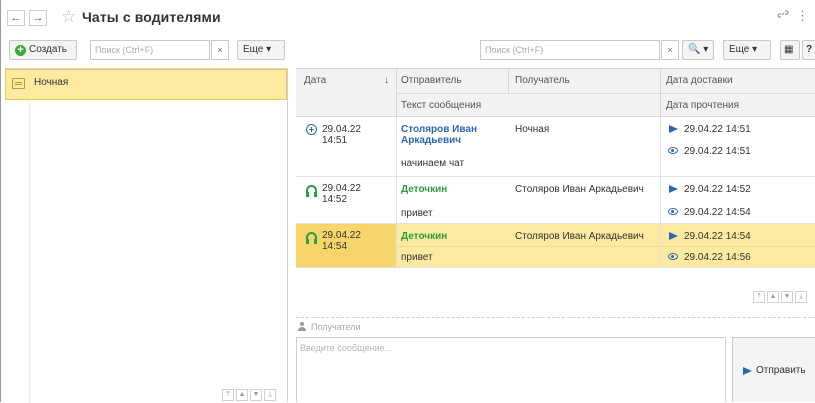 This screenshot has height=403, width=815. Describe the element at coordinates (408, 17) in the screenshot. I see `title-bar: ← → ☆ Чаты с водителями ⋮` at that location.